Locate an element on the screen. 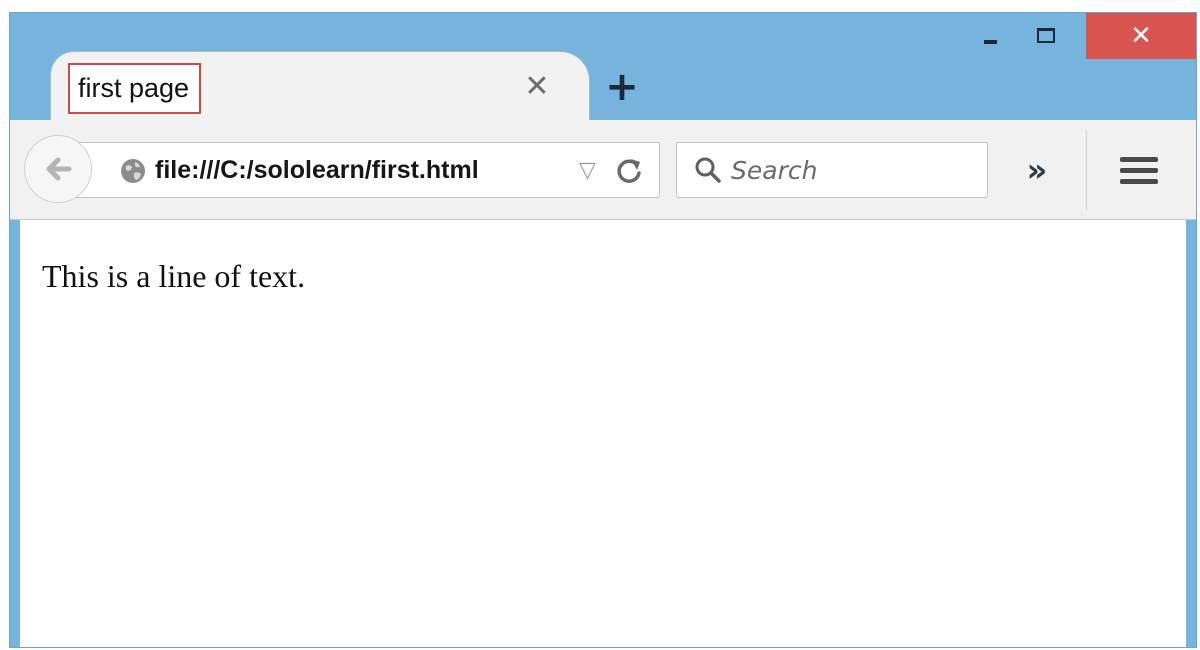 The width and height of the screenshot is (1200, 650). maximize-icon is located at coordinates (1046, 35).